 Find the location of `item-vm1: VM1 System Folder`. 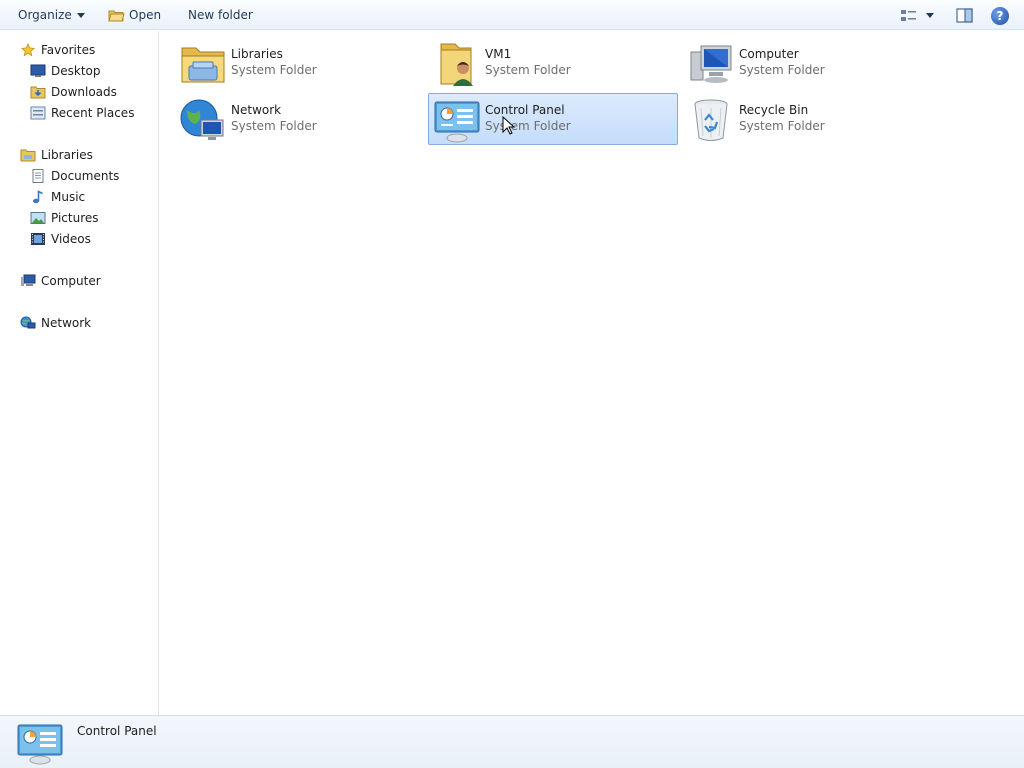

item-vm1: VM1 System Folder is located at coordinates (553, 63).